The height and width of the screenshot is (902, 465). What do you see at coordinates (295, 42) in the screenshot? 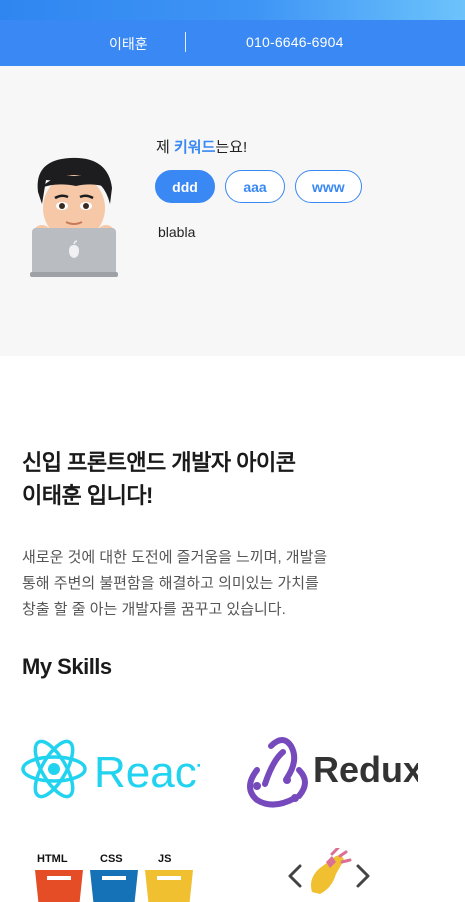
I see `header-phone: 010-6646-6904` at bounding box center [295, 42].